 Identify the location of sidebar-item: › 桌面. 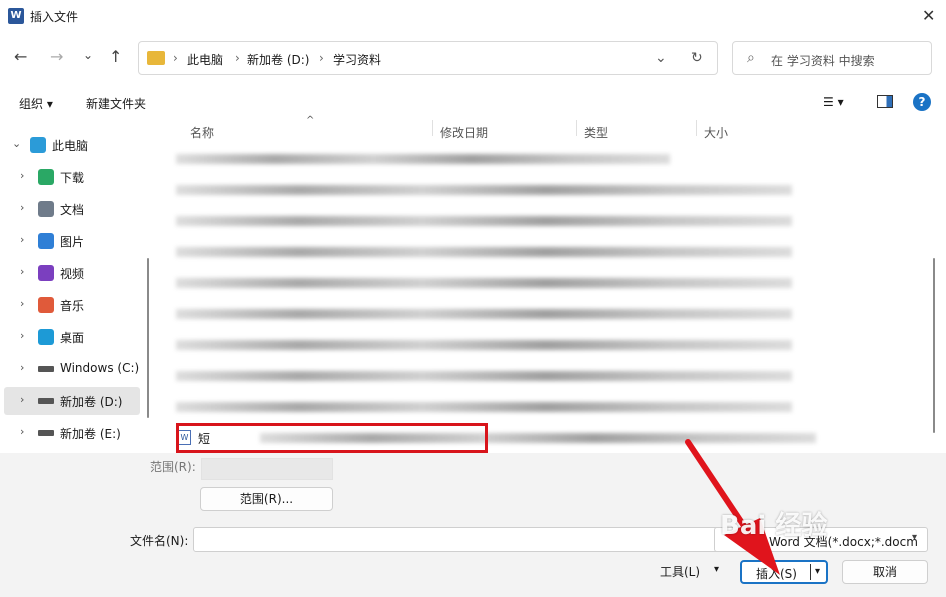
(72, 337).